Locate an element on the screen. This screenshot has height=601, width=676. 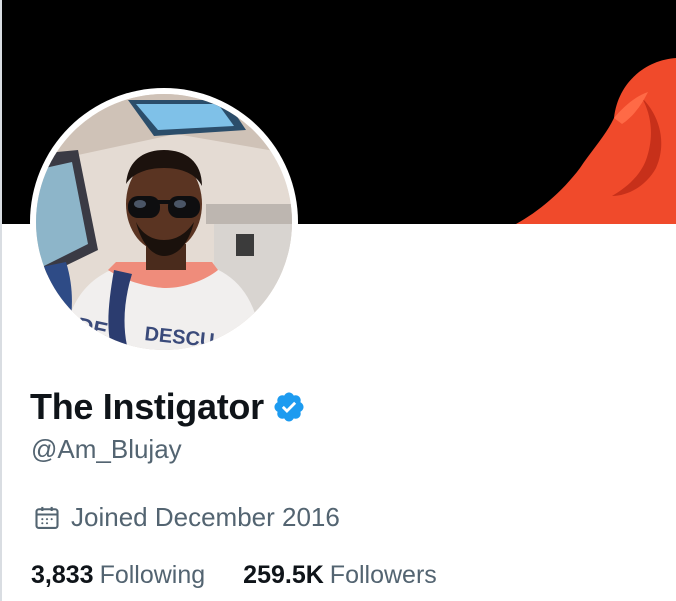
joined-date: Joined December 2016 is located at coordinates (186, 517).